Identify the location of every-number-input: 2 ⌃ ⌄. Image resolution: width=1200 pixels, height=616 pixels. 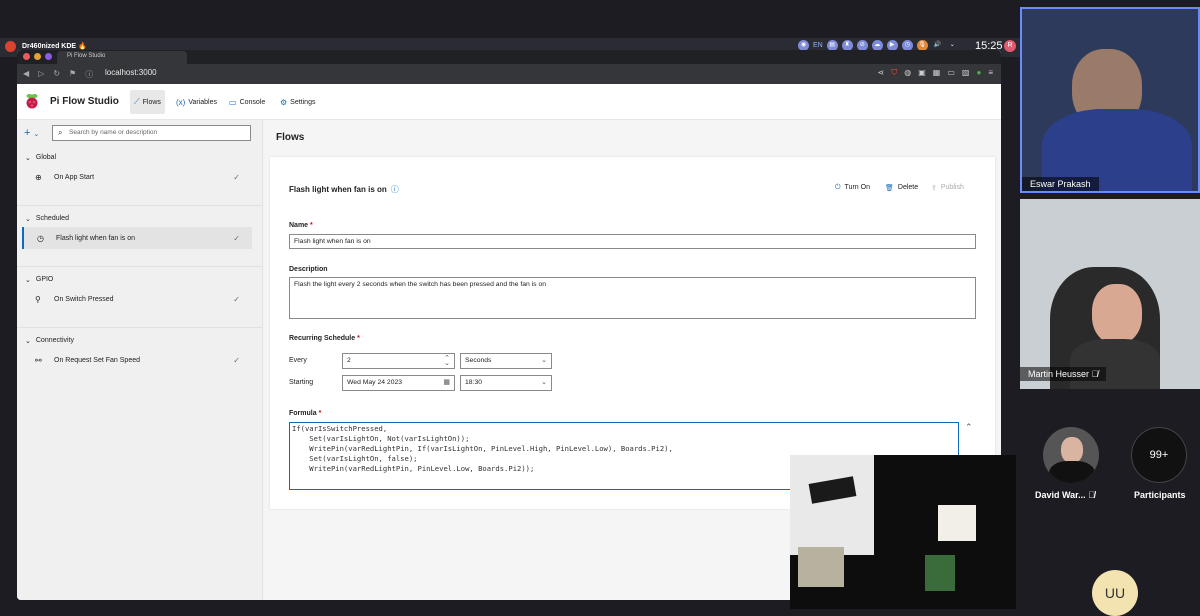
(398, 361).